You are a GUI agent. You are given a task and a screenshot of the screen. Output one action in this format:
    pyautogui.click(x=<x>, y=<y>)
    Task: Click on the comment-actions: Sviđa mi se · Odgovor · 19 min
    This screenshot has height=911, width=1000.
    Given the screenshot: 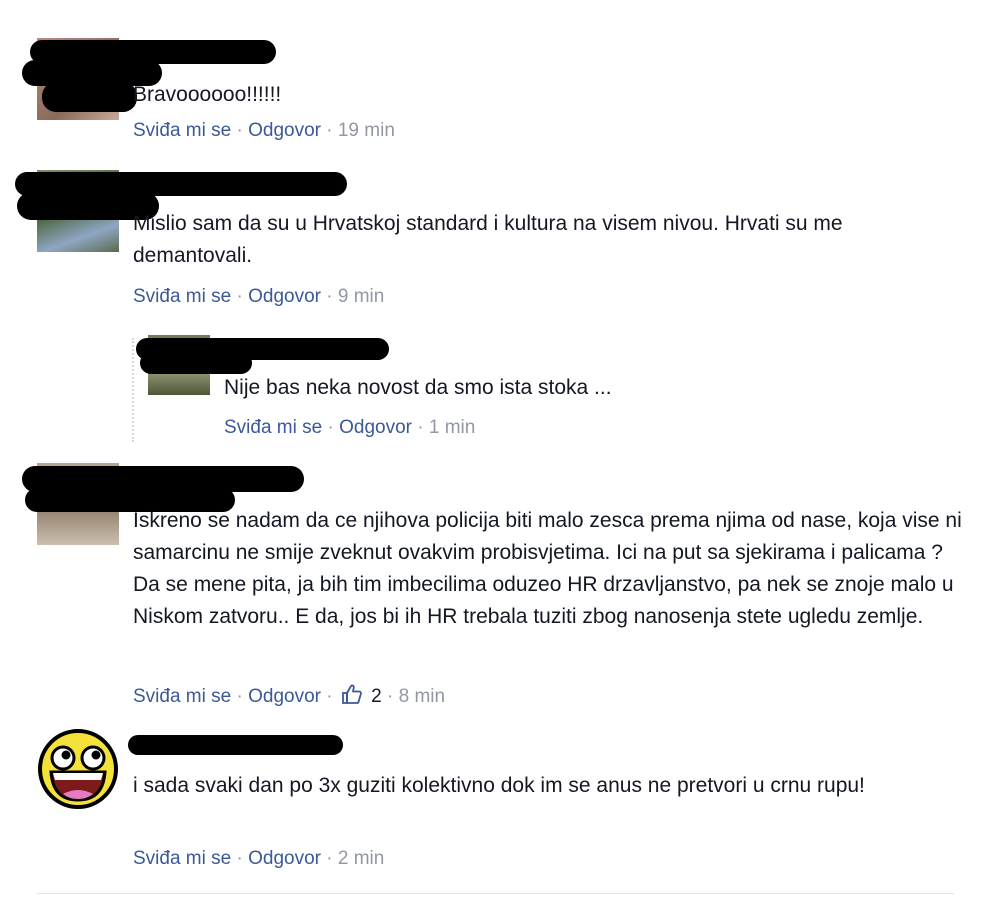 What is the action you would take?
    pyautogui.click(x=264, y=131)
    